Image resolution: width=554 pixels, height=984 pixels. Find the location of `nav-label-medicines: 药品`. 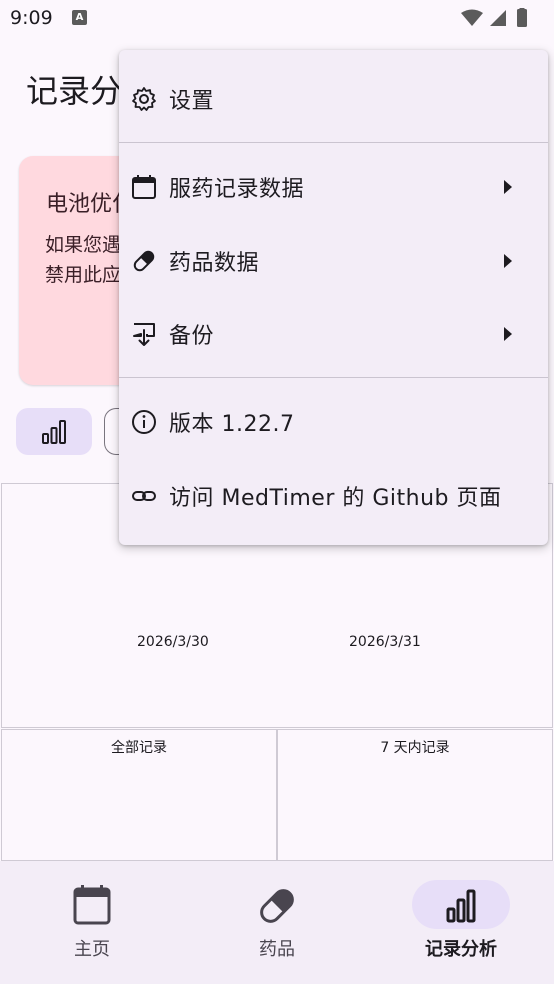

nav-label-medicines: 药品 is located at coordinates (277, 949).